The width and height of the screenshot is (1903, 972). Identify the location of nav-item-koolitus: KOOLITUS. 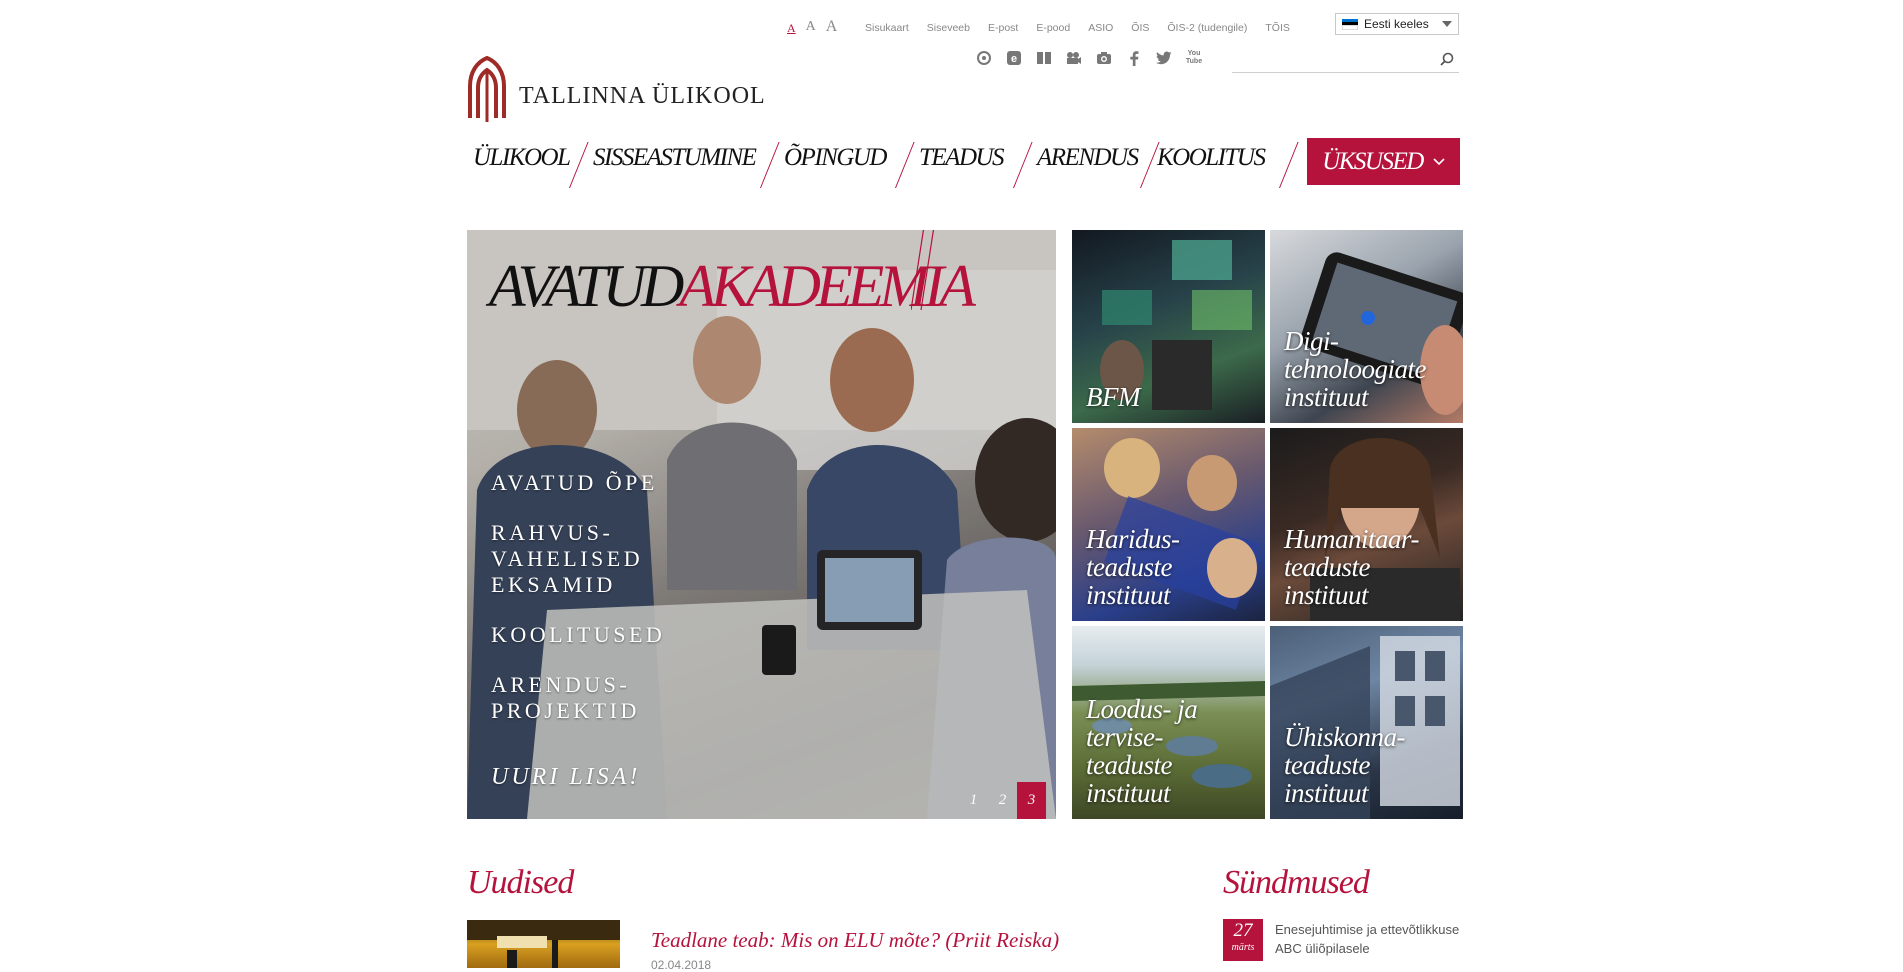
(1211, 158).